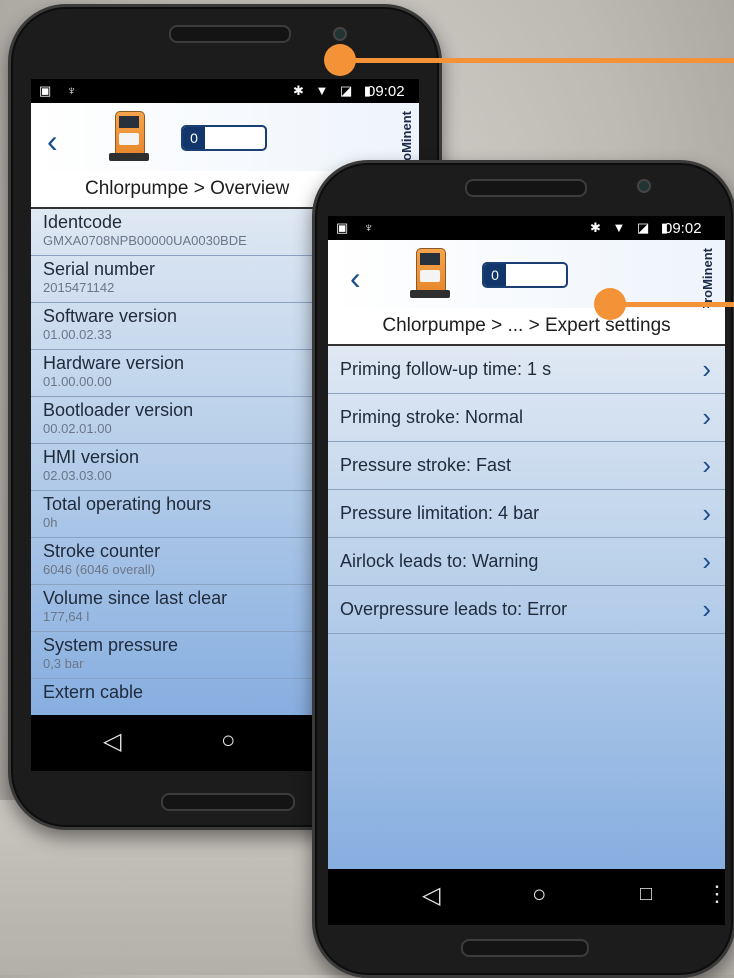 The image size is (734, 978). I want to click on navigation-bar: ◁ ○ □ ⋮, so click(526, 897).